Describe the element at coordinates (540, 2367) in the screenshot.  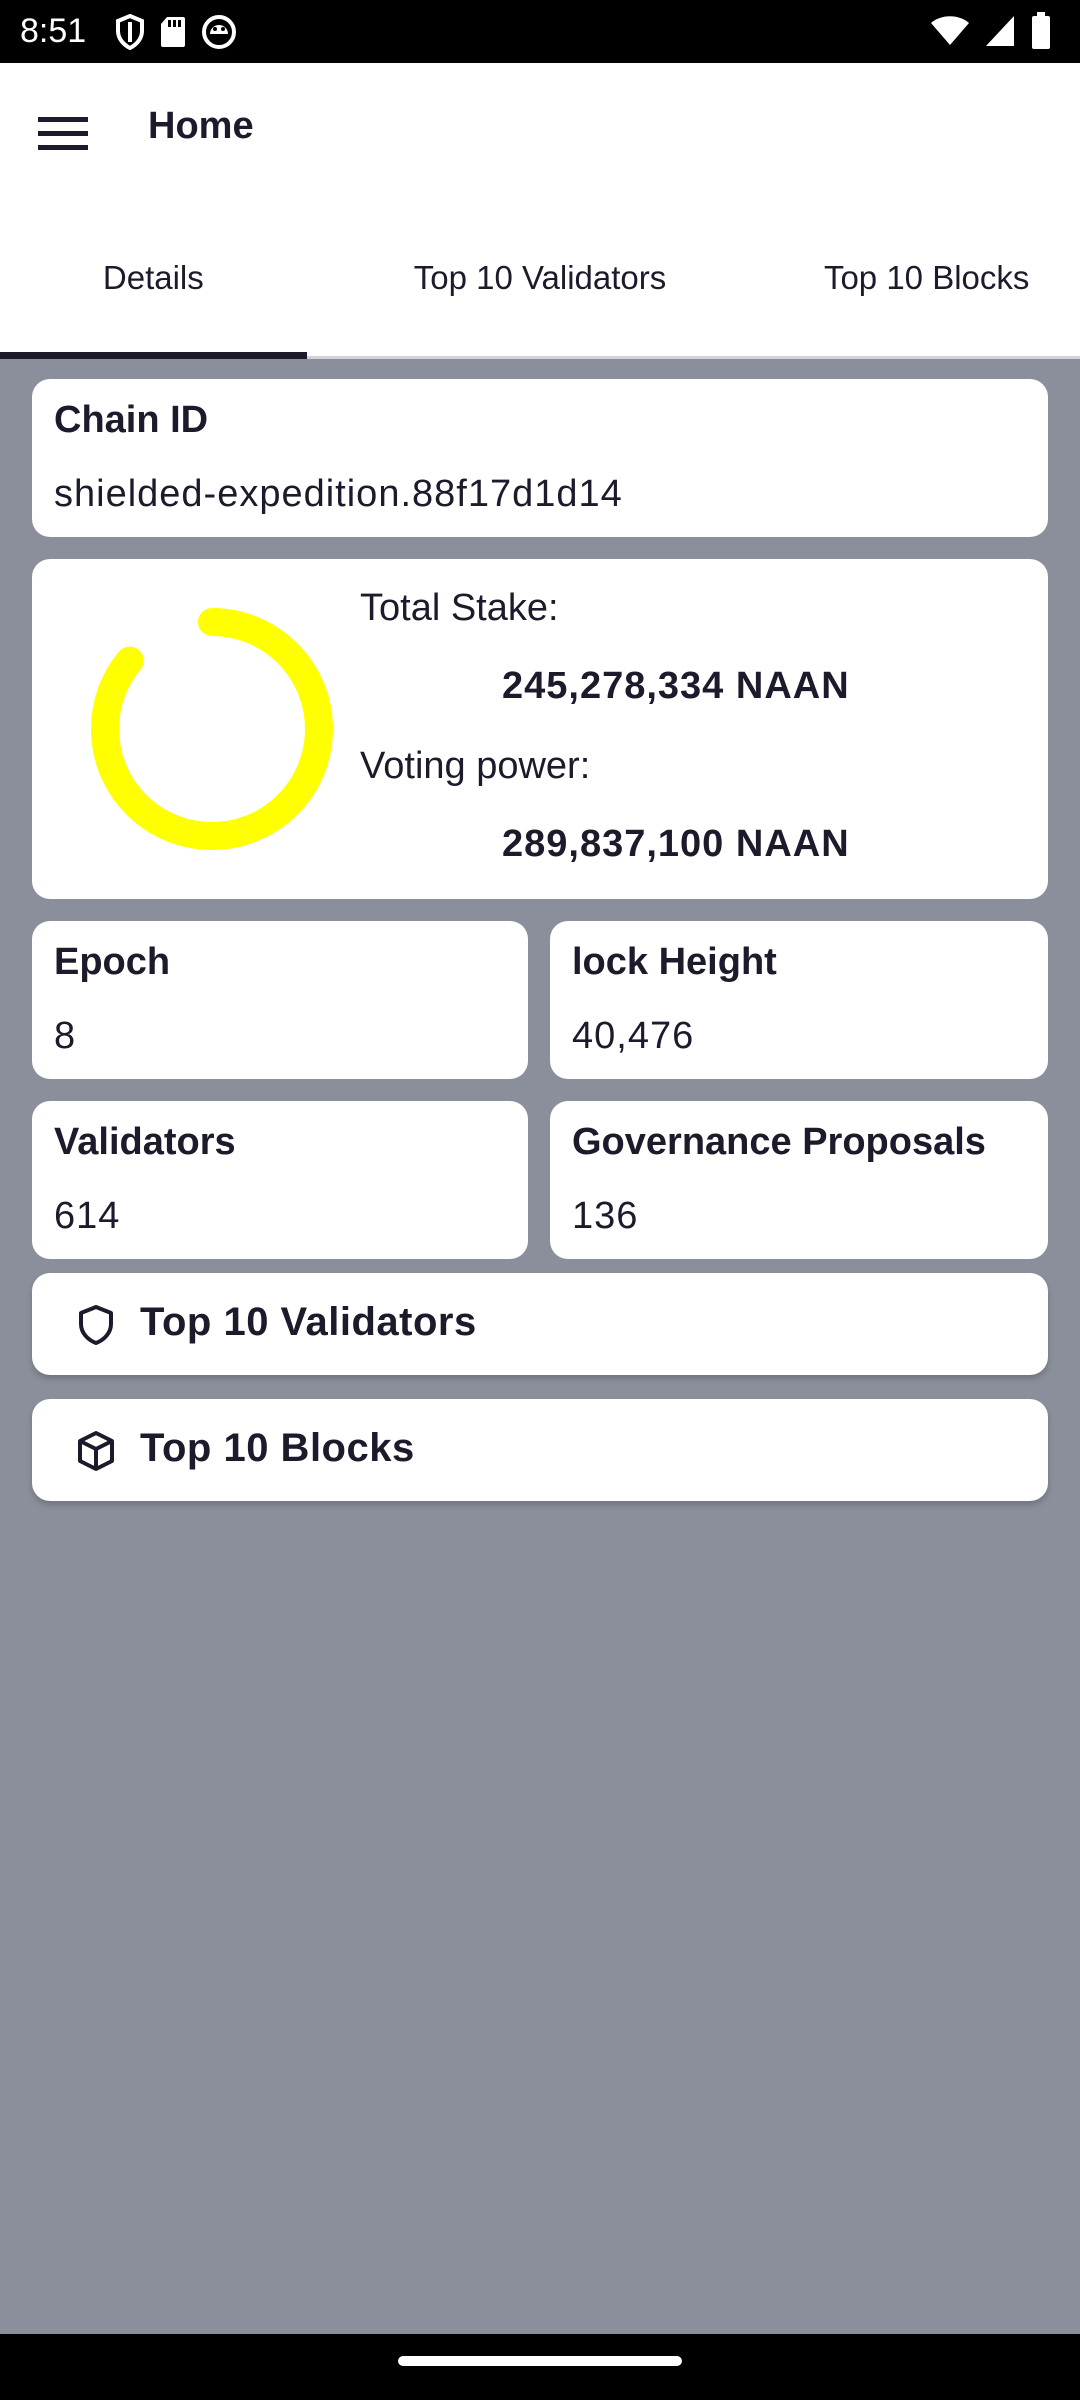
I see `system-nav-bar` at that location.